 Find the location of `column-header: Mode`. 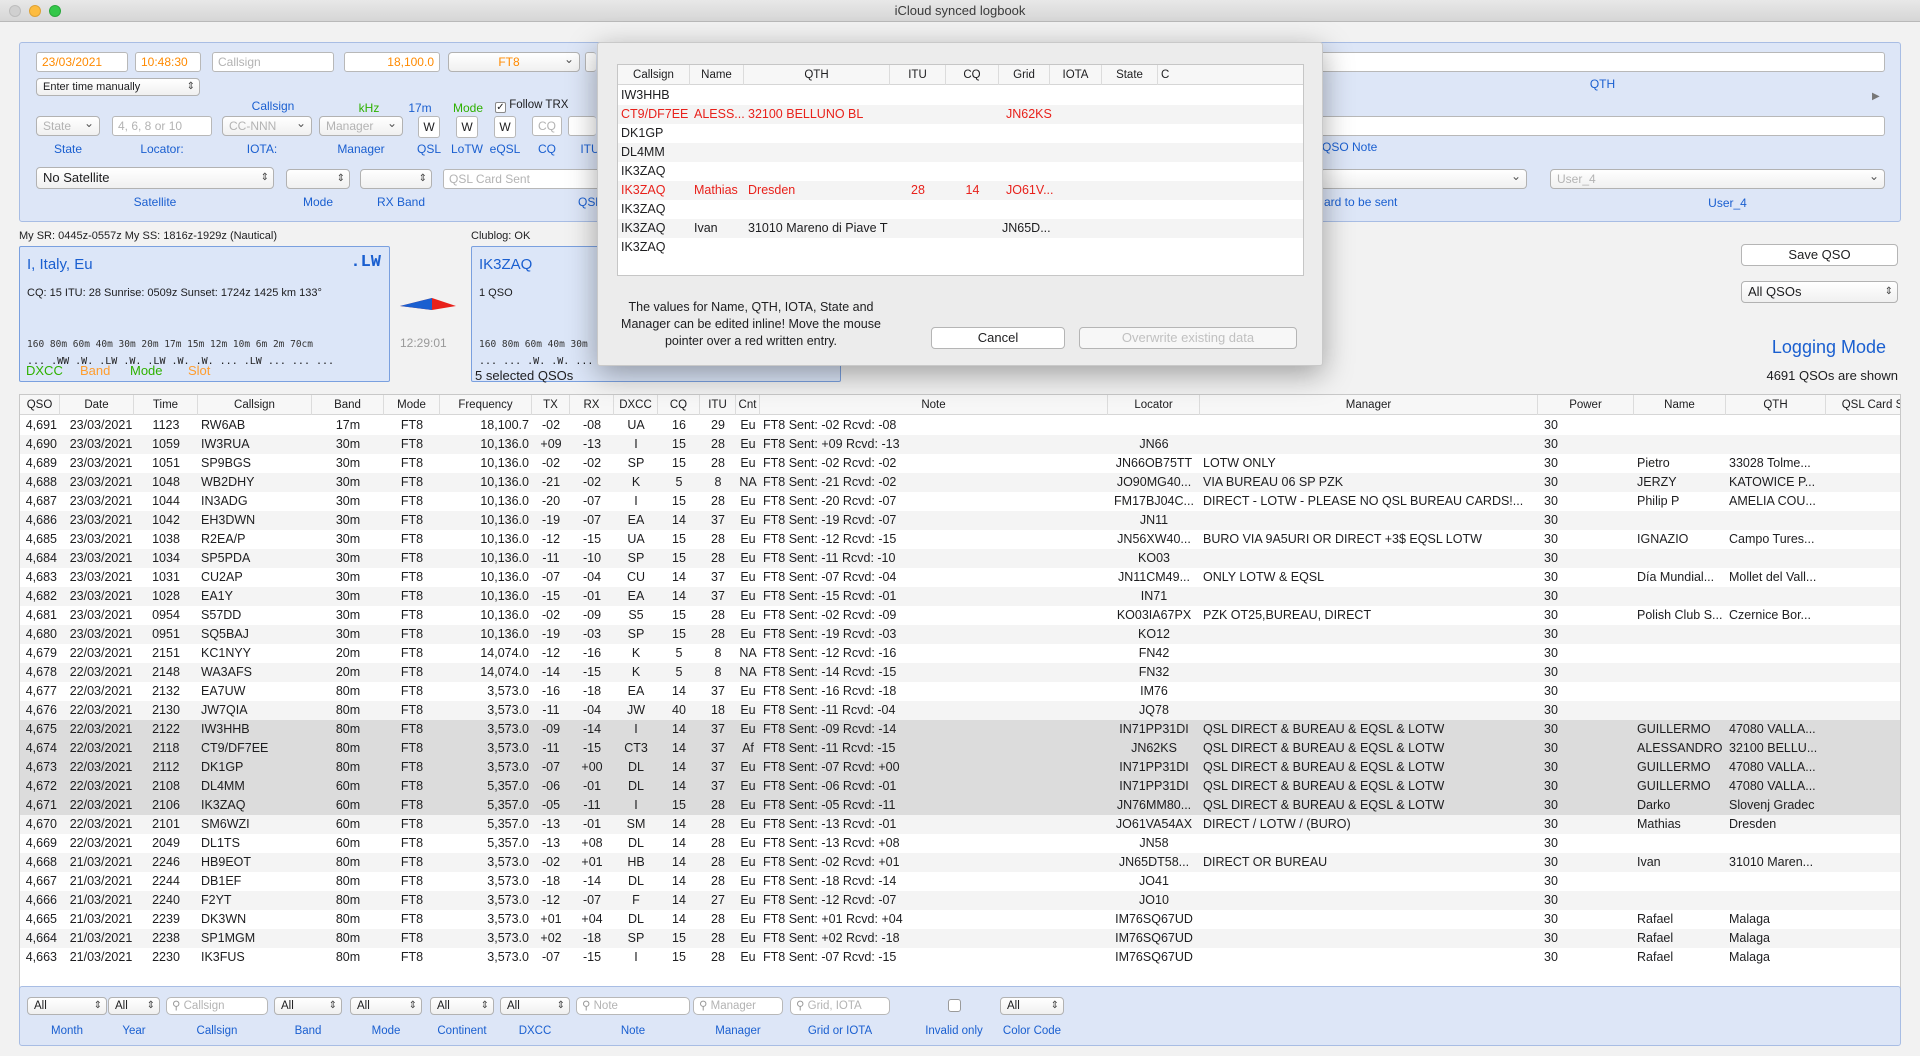

column-header: Mode is located at coordinates (412, 405).